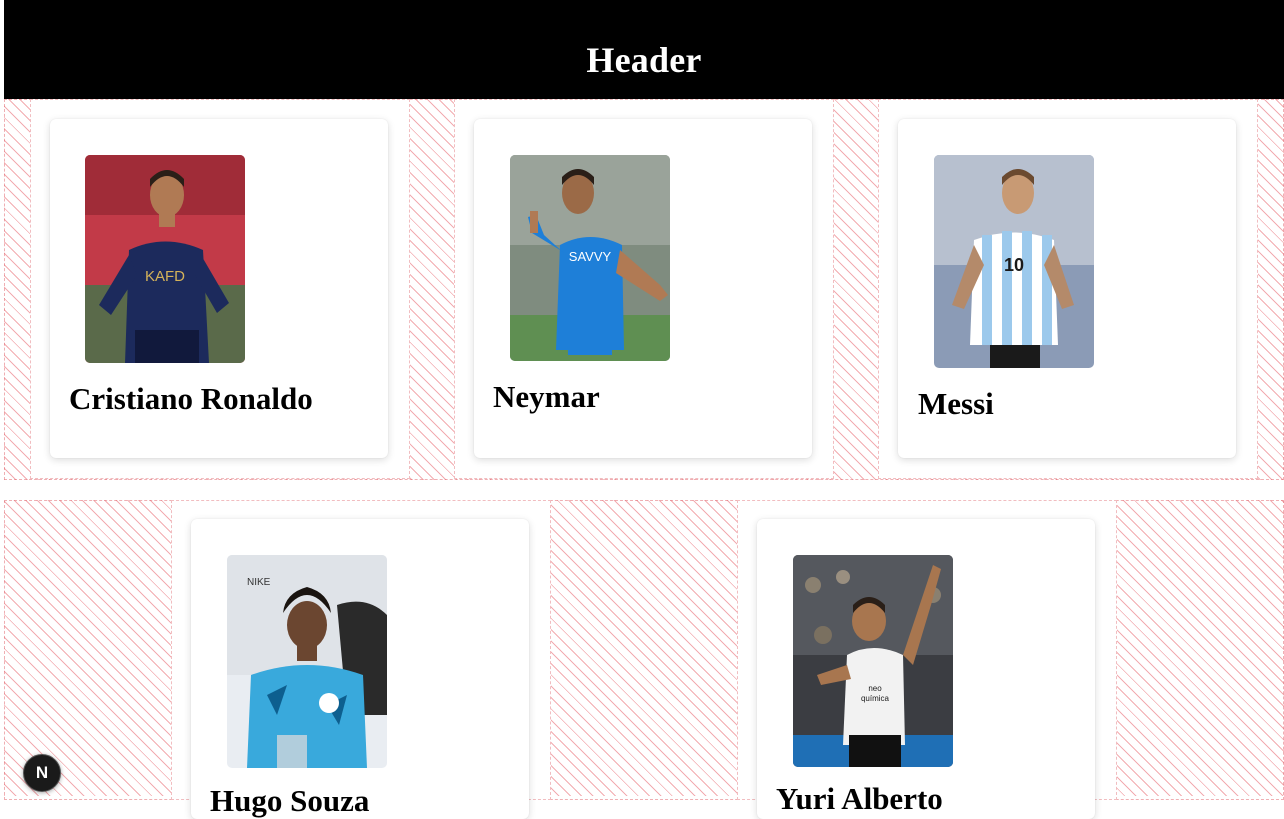 The image size is (1284, 819). I want to click on player-photo-neymar: SAVVY, so click(590, 258).